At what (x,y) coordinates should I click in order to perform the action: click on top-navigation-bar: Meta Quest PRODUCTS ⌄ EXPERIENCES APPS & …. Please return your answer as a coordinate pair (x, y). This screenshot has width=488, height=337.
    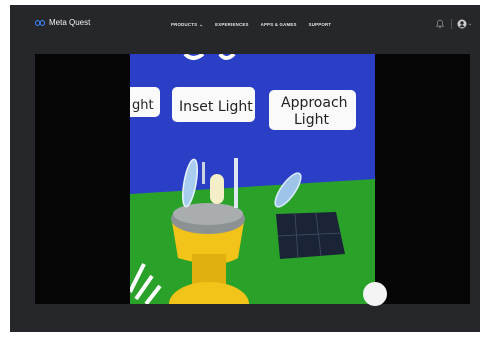
    Looking at the image, I should click on (245, 25).